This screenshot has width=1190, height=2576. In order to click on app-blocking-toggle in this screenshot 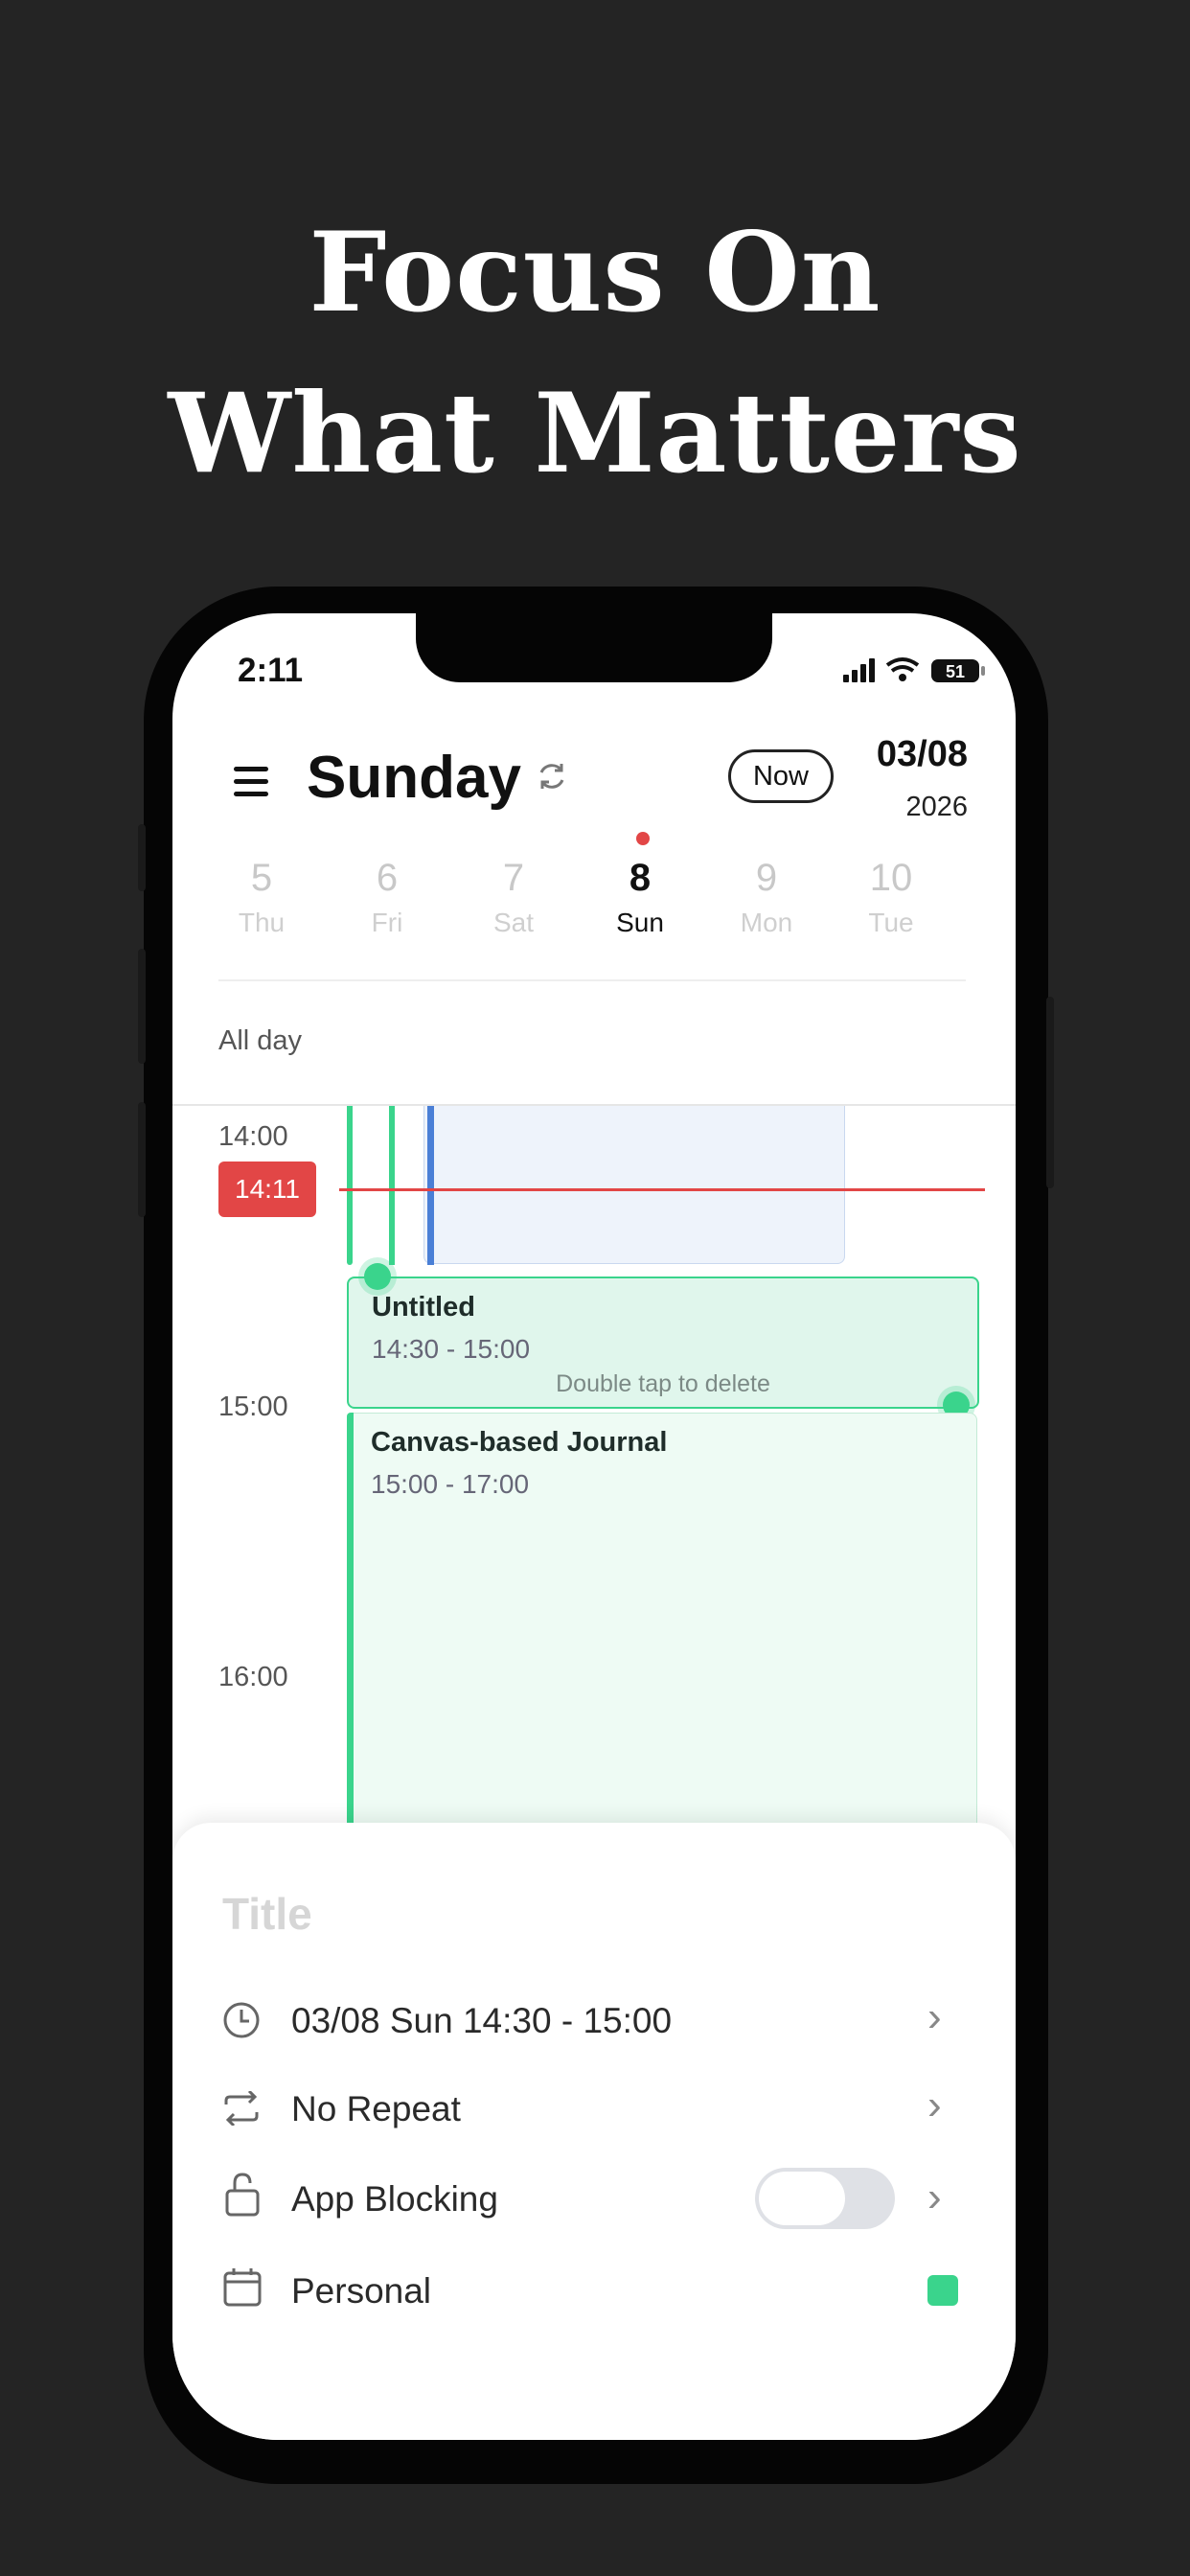, I will do `click(825, 2198)`.